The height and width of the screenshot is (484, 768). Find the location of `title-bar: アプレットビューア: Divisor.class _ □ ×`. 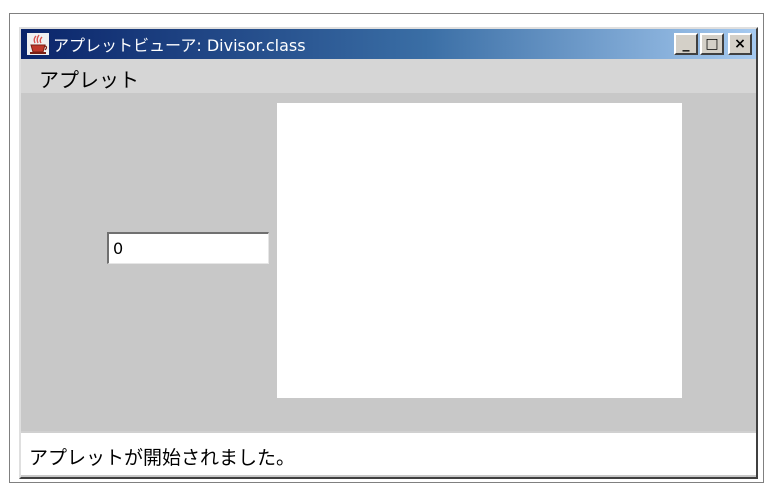

title-bar: アプレットビューア: Divisor.class _ □ × is located at coordinates (388, 44).